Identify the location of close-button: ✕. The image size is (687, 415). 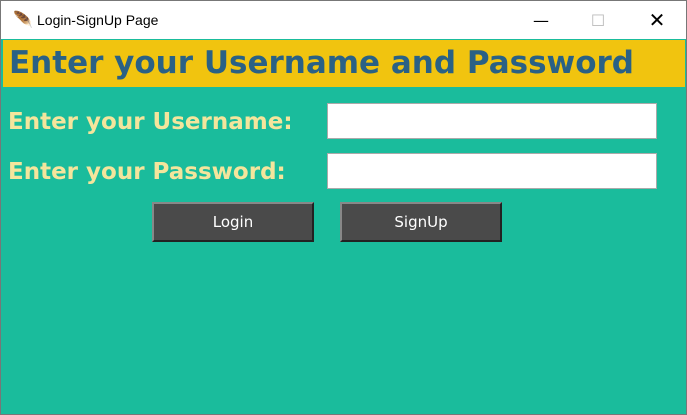
(657, 20).